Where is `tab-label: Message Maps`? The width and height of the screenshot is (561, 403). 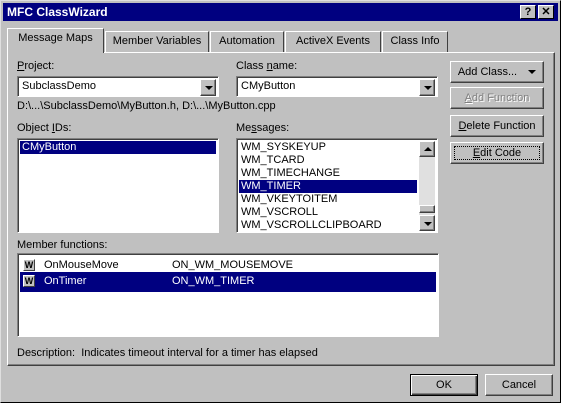
tab-label: Message Maps is located at coordinates (55, 38).